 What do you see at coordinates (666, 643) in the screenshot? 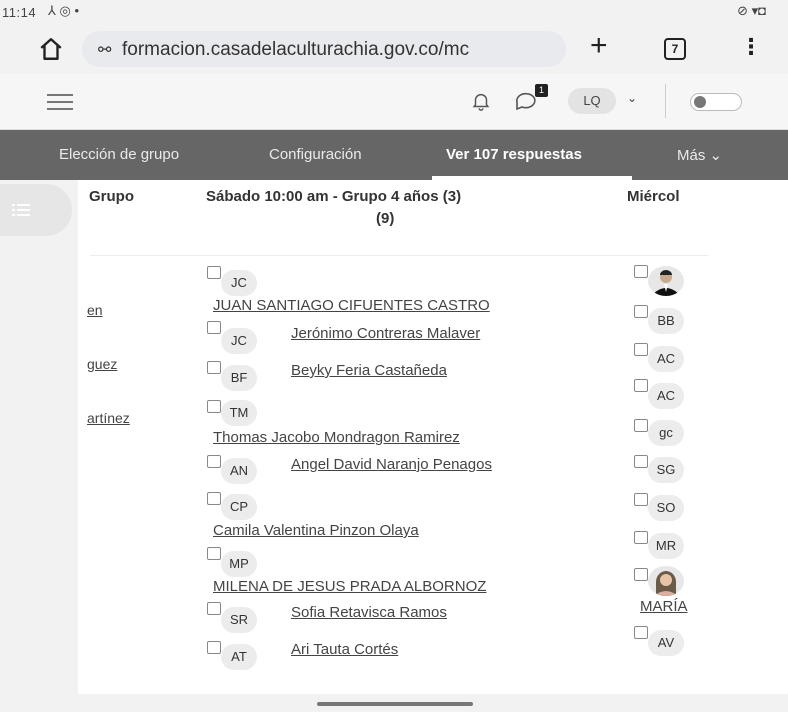
I see `right-avatar-8: AV` at bounding box center [666, 643].